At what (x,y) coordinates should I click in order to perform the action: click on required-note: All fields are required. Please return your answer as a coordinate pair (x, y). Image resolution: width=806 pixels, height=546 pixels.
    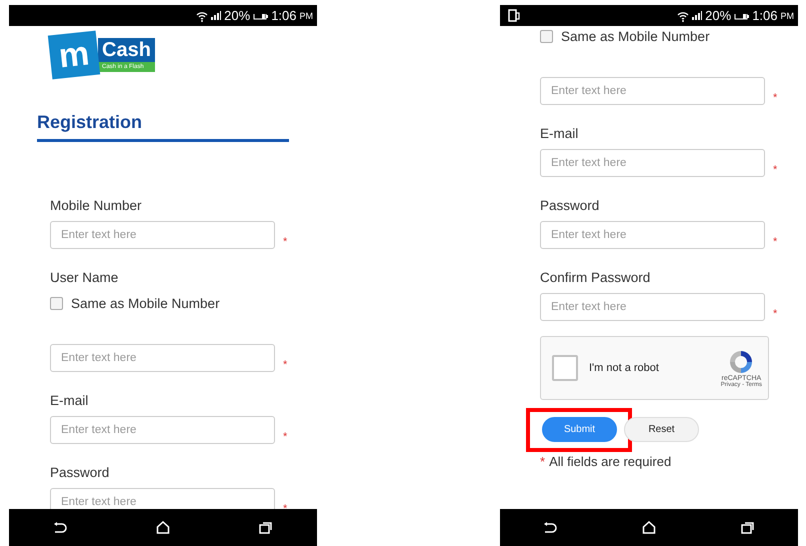
    Looking at the image, I should click on (610, 461).